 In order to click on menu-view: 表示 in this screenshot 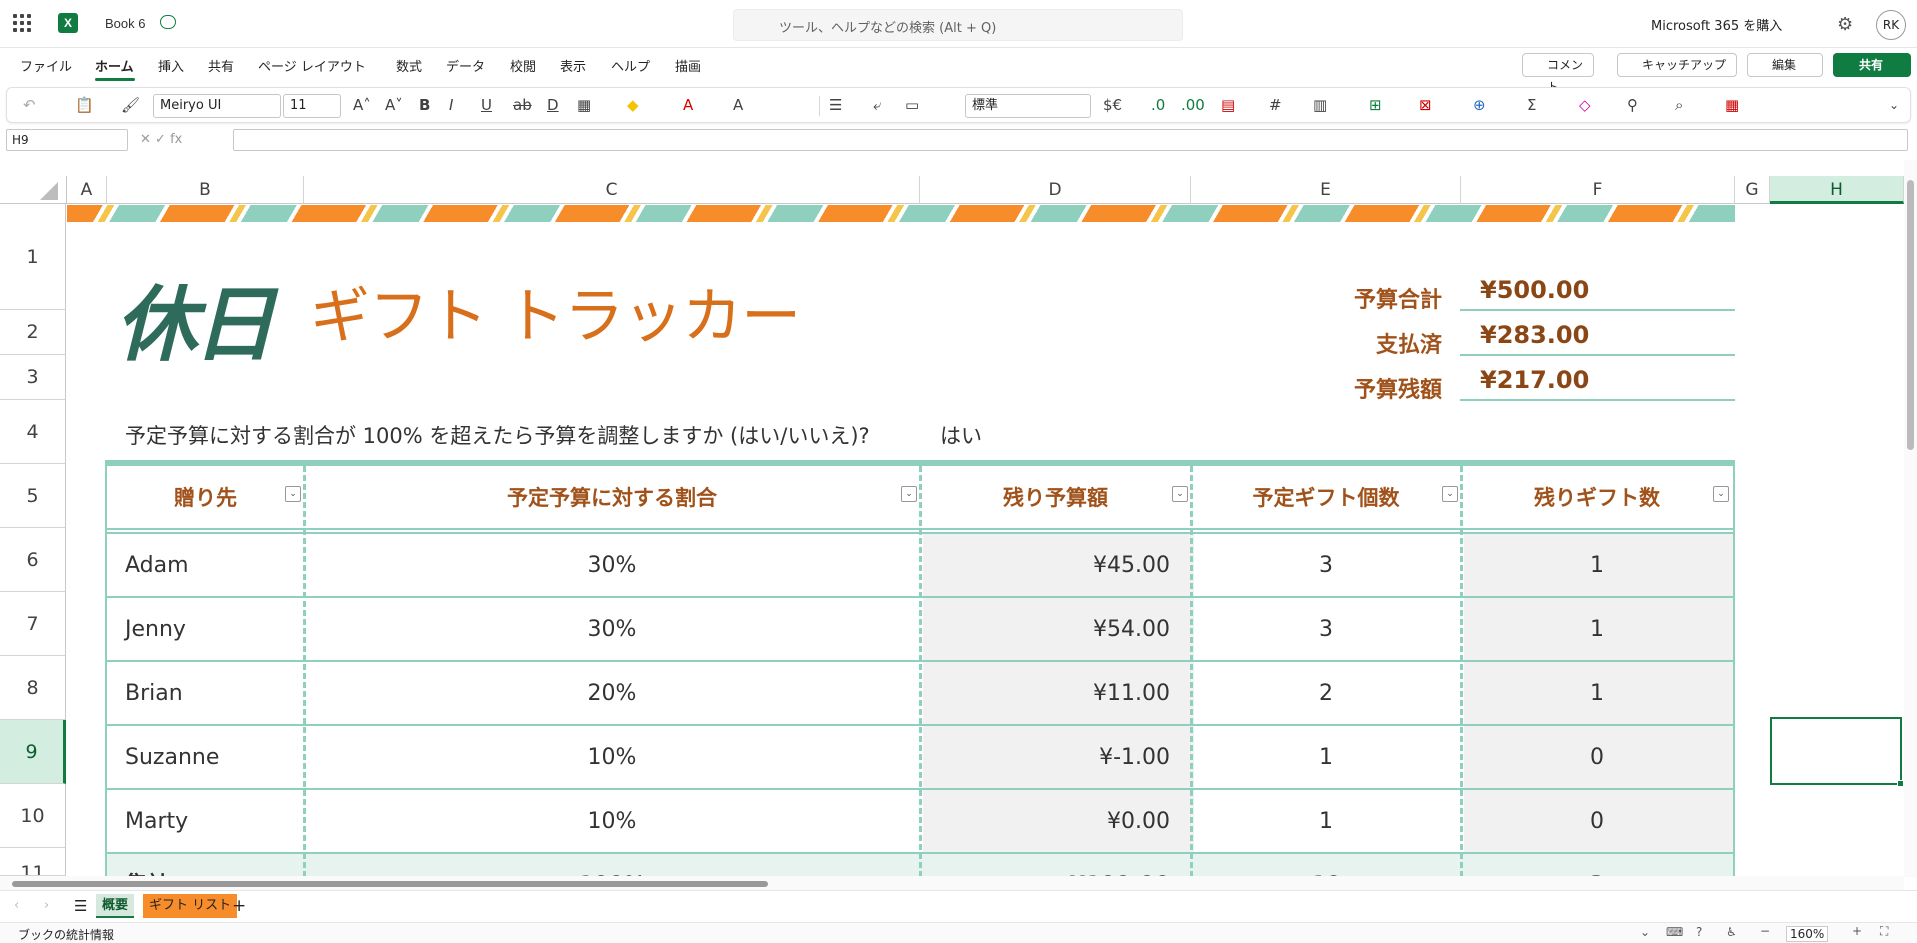, I will do `click(573, 65)`.